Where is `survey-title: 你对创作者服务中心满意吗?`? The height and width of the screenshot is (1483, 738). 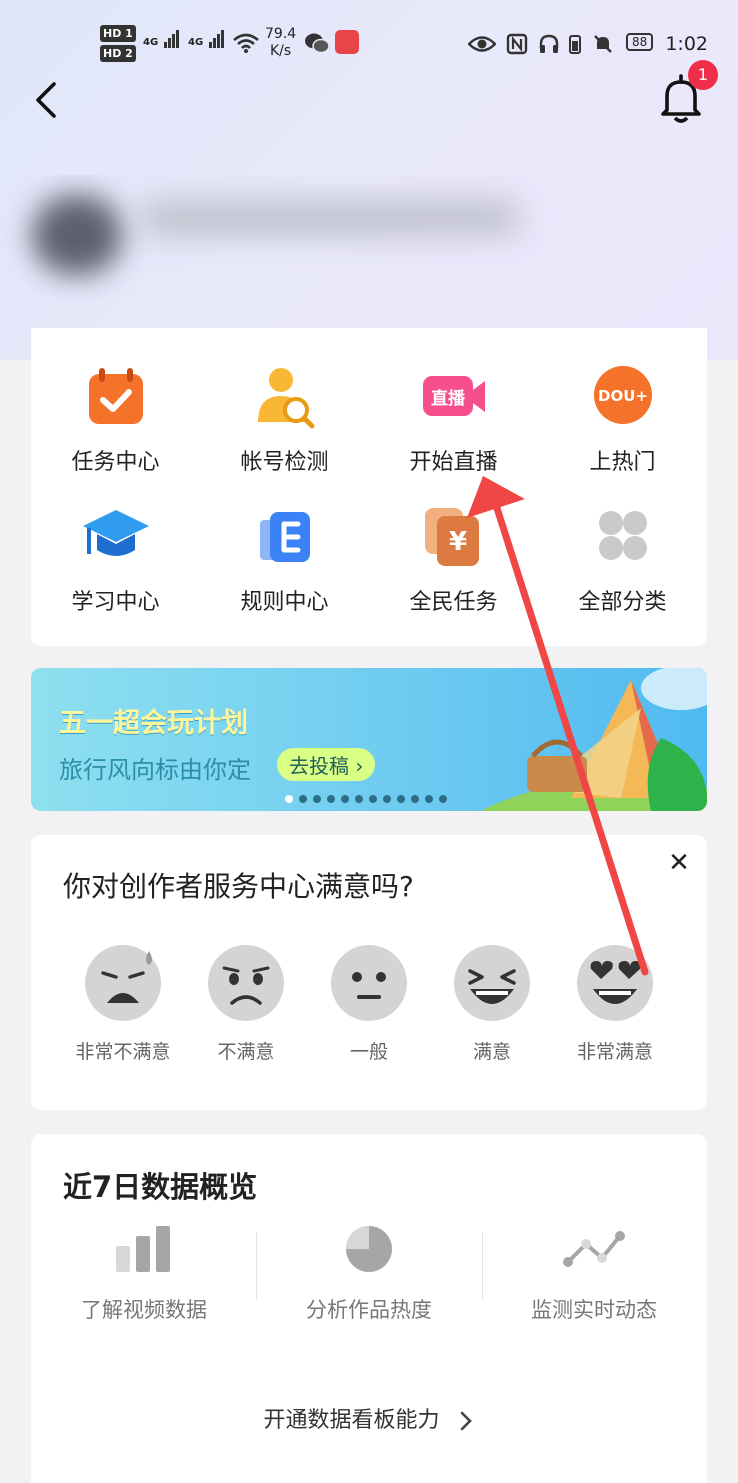 survey-title: 你对创作者服务中心满意吗? is located at coordinates (238, 886).